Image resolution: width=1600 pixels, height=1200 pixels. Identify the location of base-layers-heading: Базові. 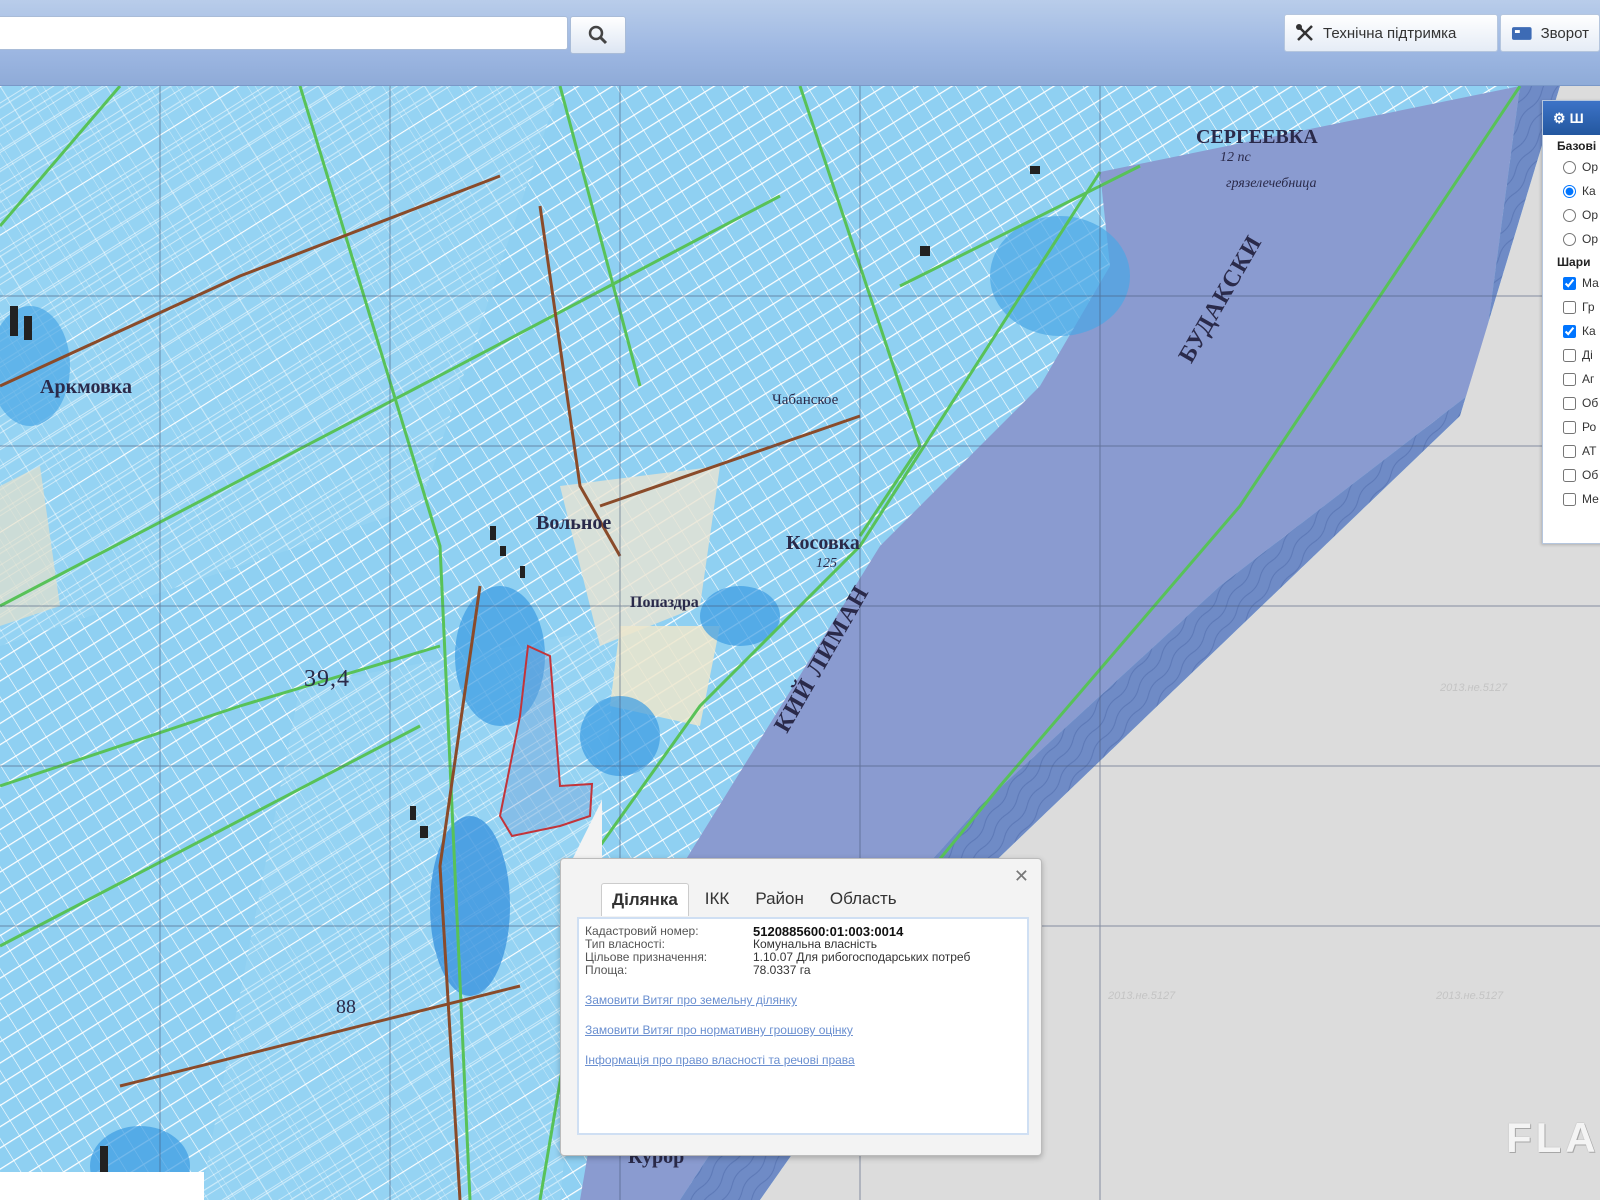
(1577, 146).